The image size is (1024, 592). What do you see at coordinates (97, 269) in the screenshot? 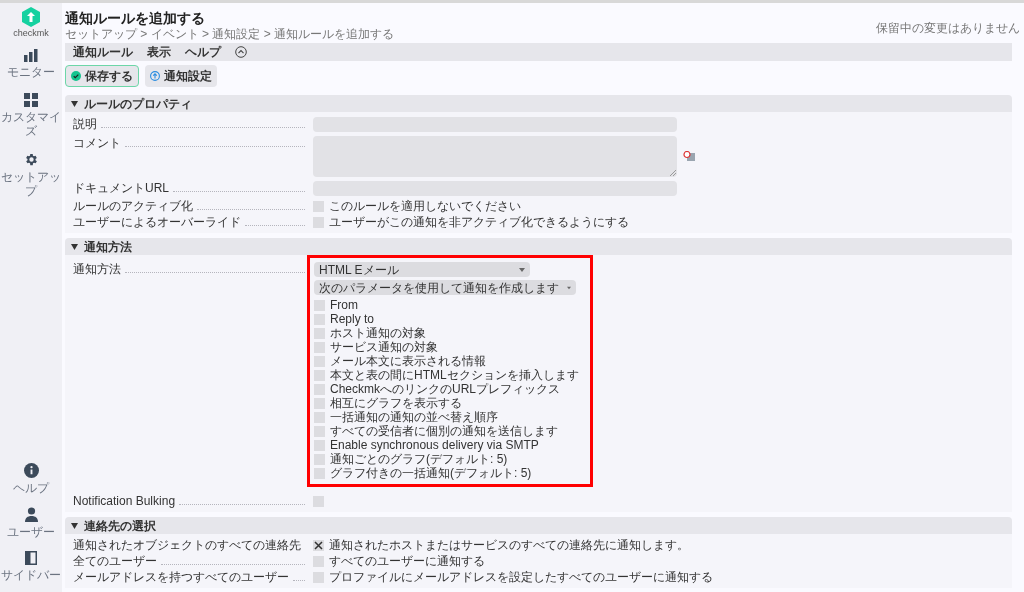
I see `field-label: 通知方法` at bounding box center [97, 269].